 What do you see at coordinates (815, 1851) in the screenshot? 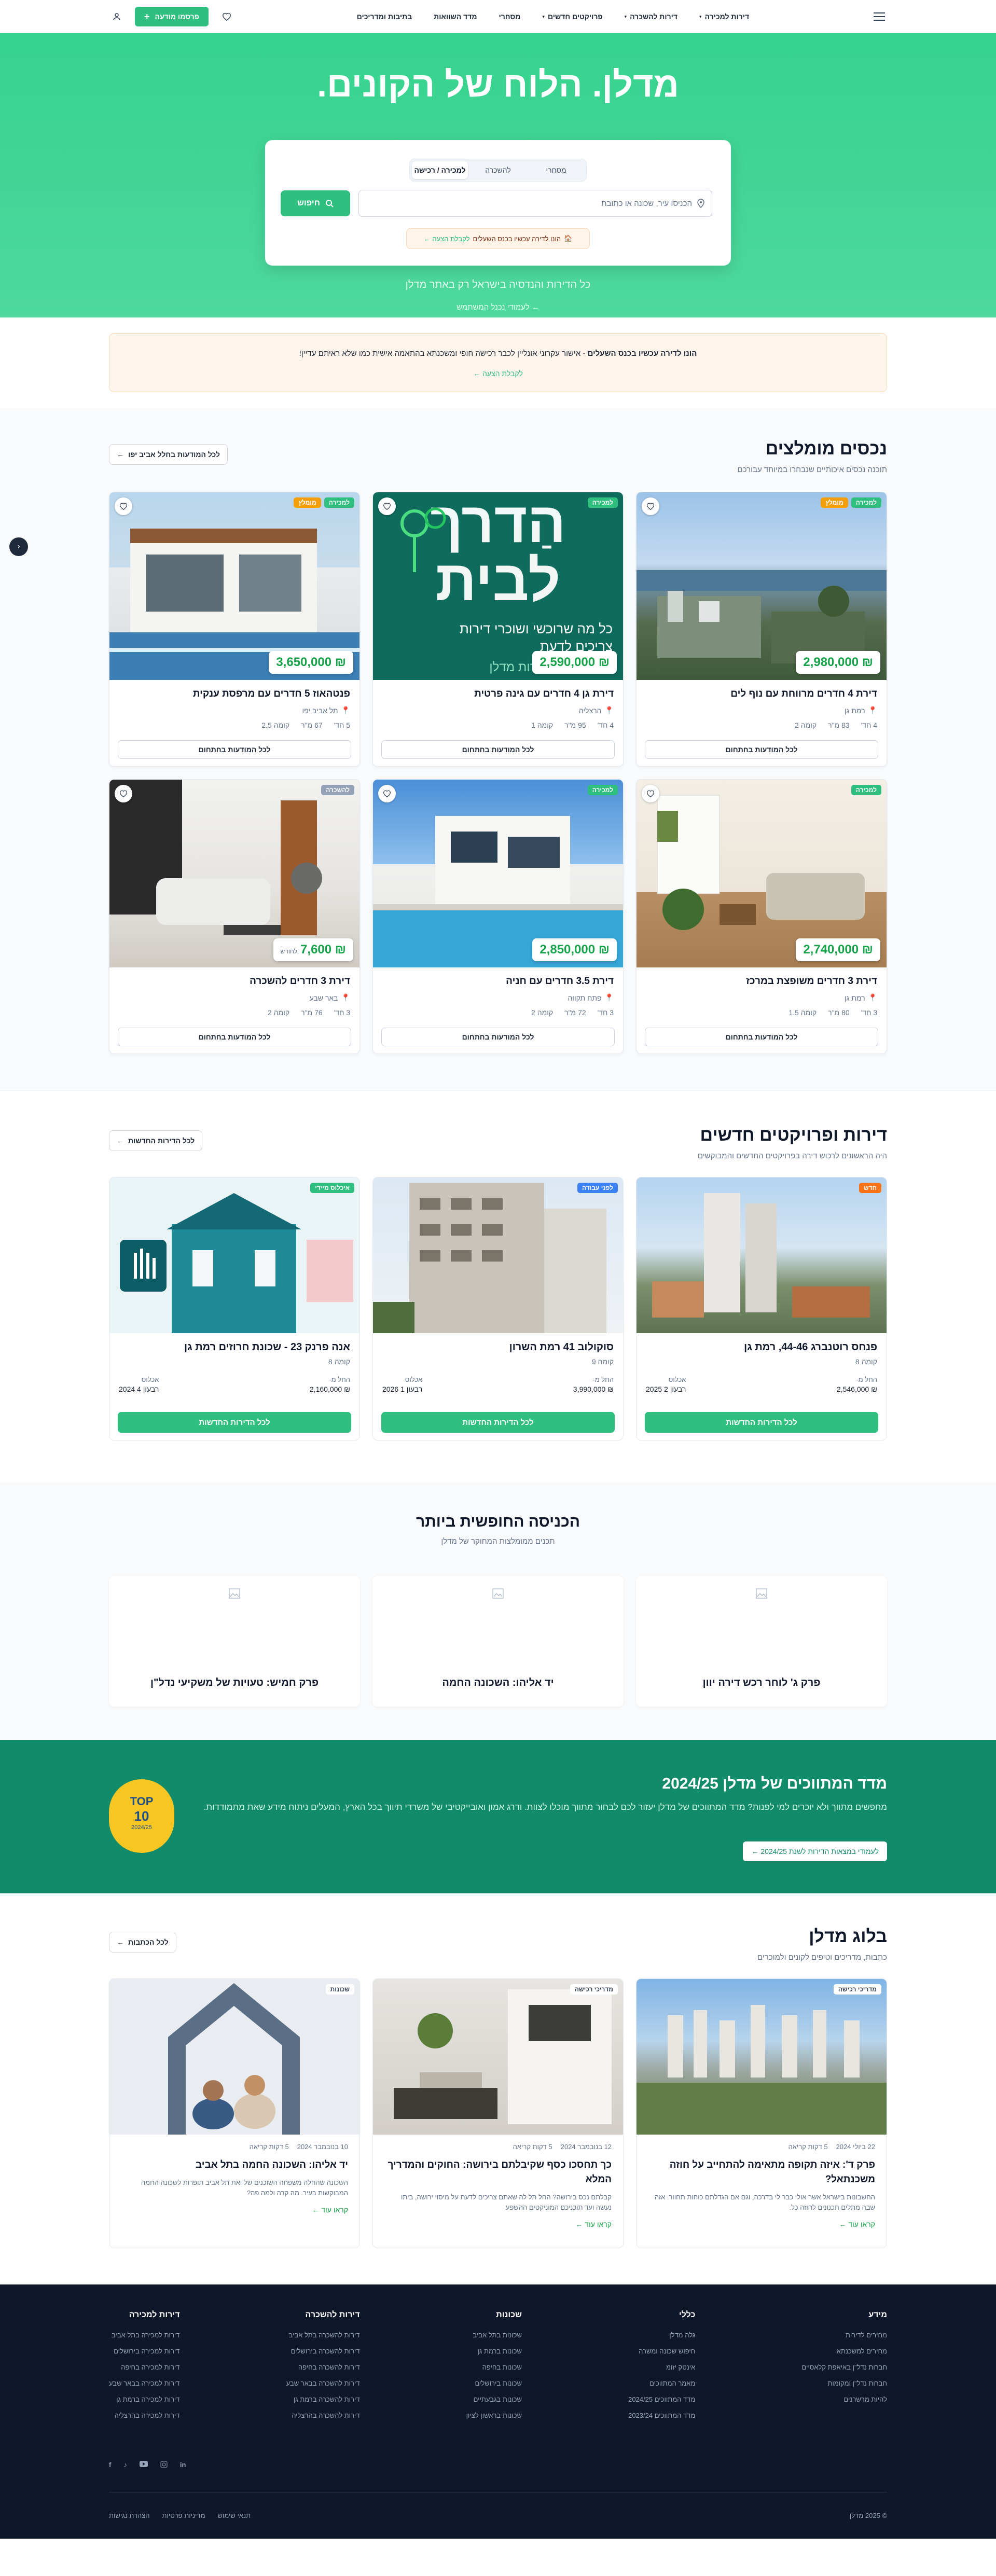
I see `index-link-button: לעמודי במצאות הדירות לשנת 2024/25 ←` at bounding box center [815, 1851].